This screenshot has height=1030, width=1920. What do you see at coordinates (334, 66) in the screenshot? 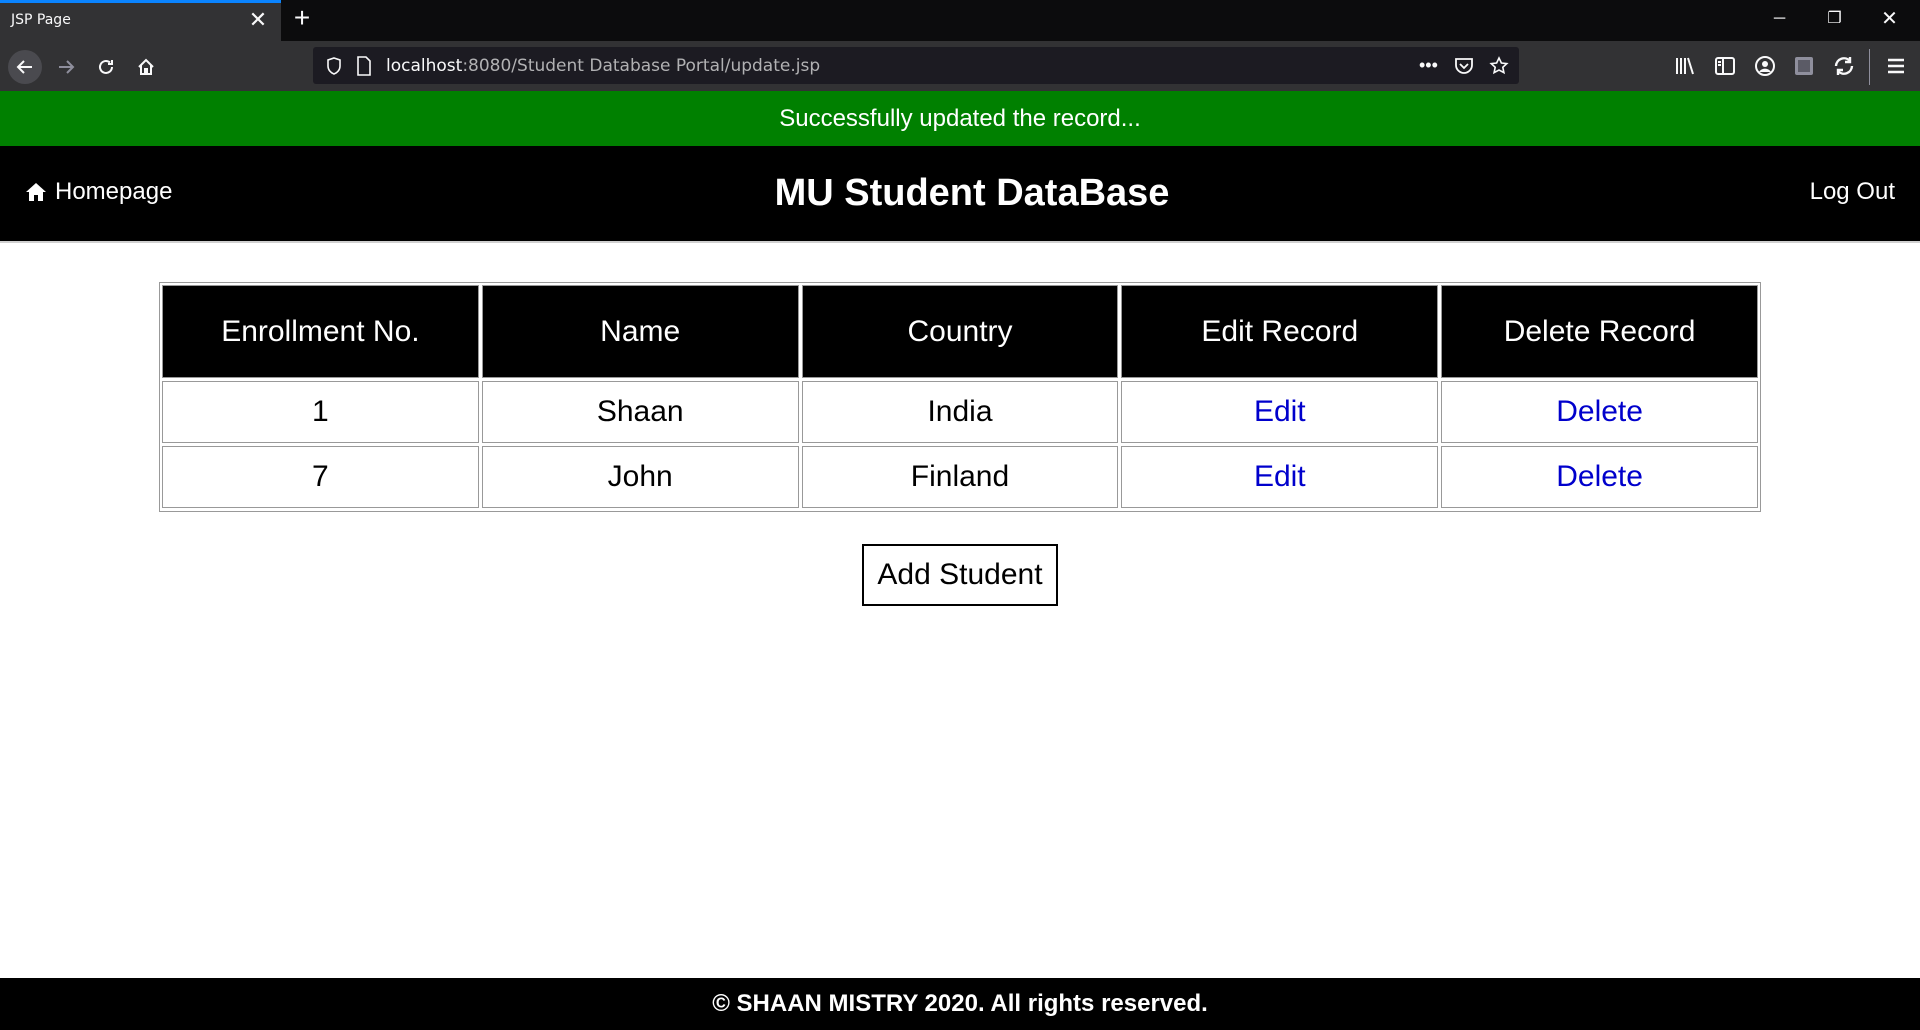
I see `tracking-protection-icon` at bounding box center [334, 66].